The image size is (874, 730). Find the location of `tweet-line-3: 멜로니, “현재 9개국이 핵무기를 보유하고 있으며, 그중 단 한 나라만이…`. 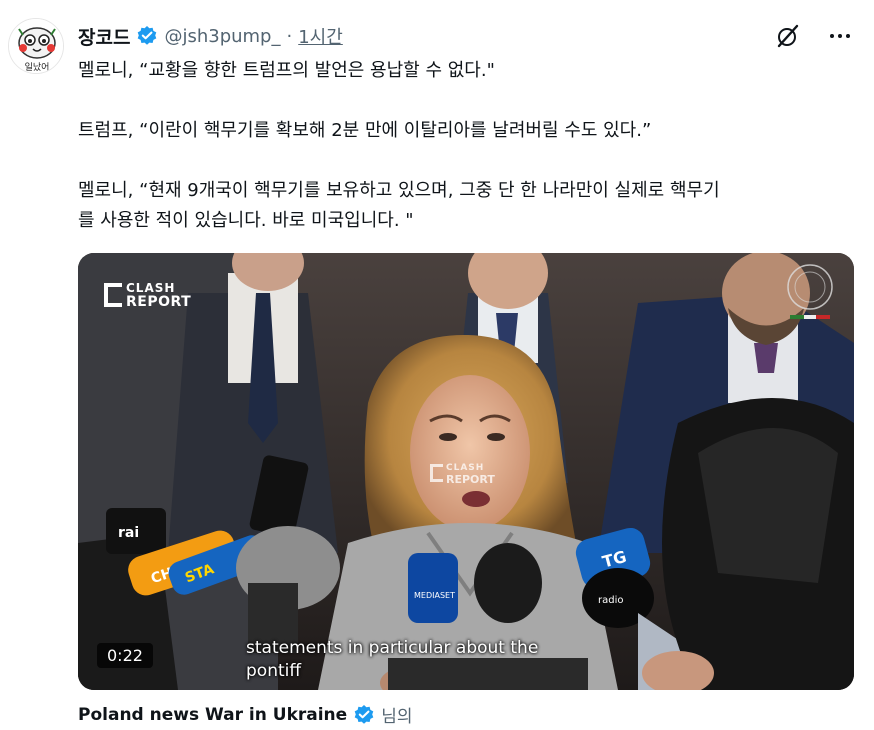

tweet-line-3: 멜로니, “현재 9개국이 핵무기를 보유하고 있으며, 그중 단 한 나라만이… is located at coordinates (399, 190).